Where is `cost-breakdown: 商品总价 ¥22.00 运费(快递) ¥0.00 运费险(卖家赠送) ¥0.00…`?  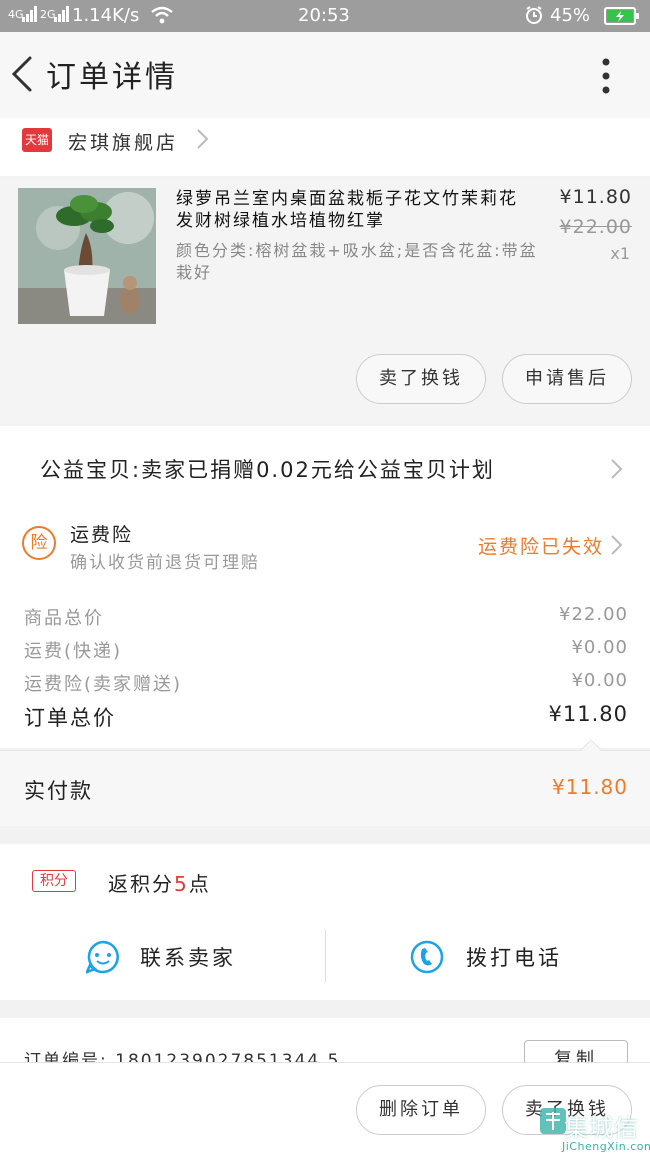 cost-breakdown: 商品总价 ¥22.00 运费(快递) ¥0.00 运费险(卖家赠送) ¥0.00… is located at coordinates (325, 666).